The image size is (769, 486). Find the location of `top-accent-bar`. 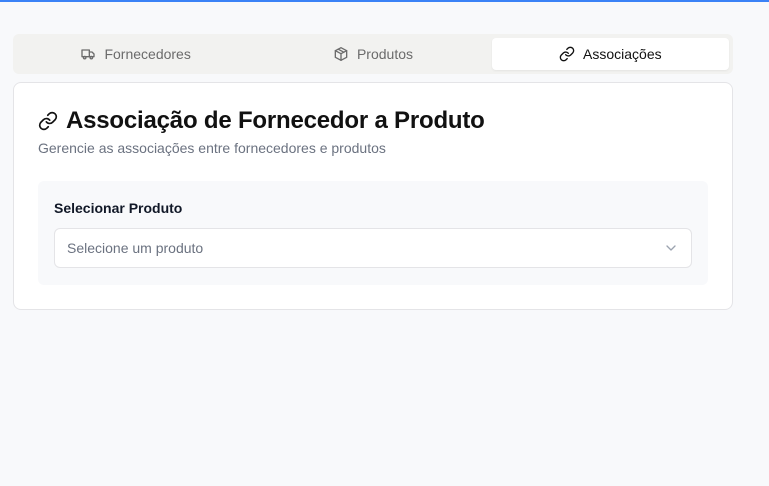

top-accent-bar is located at coordinates (384, 1).